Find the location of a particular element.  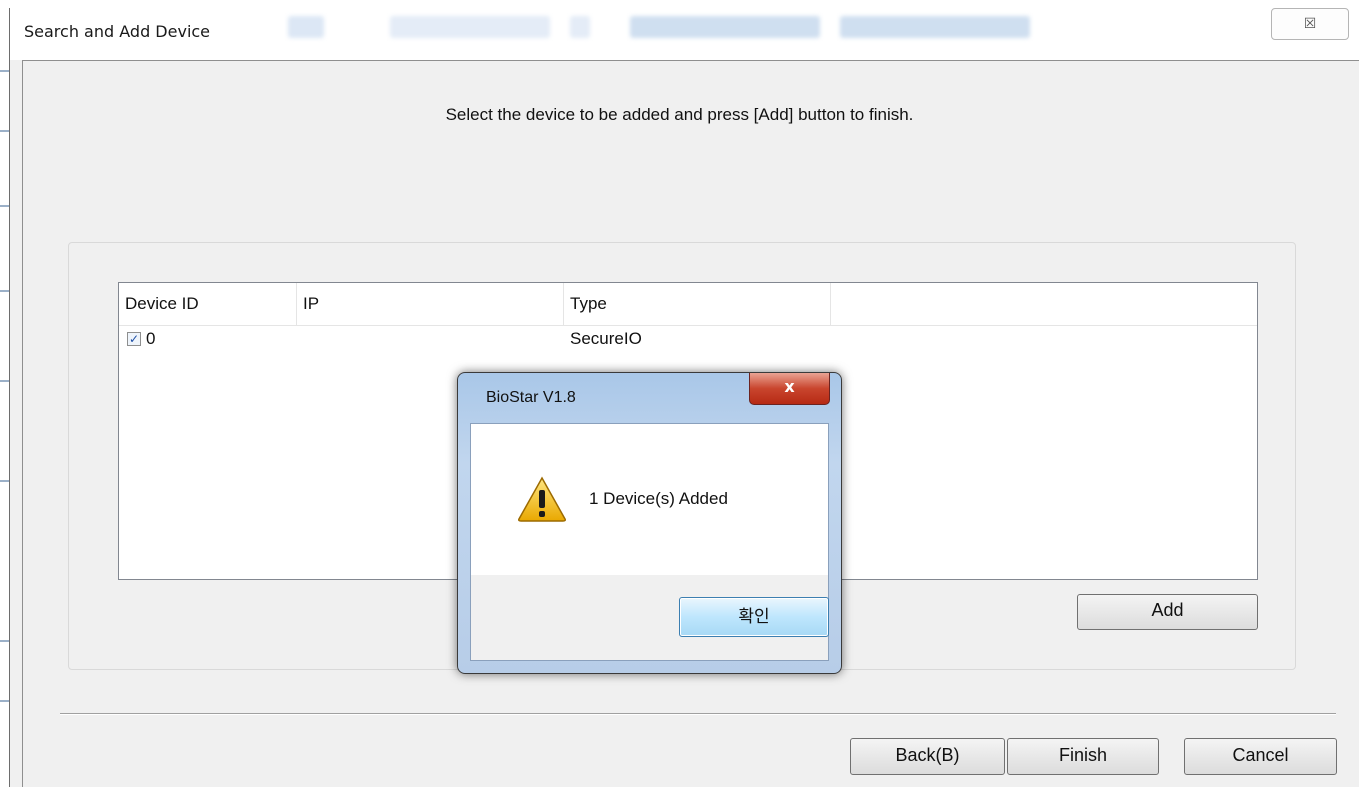

message-box-body: 1 Device(s) Added is located at coordinates (649, 499).